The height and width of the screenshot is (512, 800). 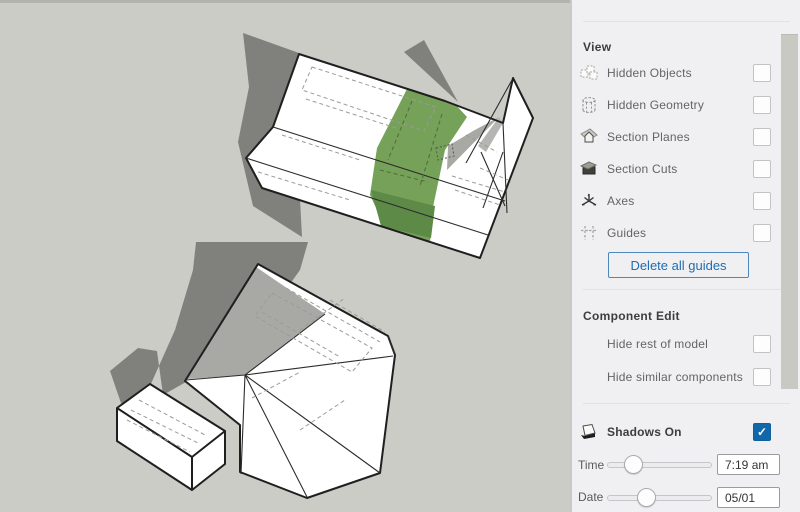 What do you see at coordinates (285, 1) in the screenshot?
I see `horizon-strip` at bounding box center [285, 1].